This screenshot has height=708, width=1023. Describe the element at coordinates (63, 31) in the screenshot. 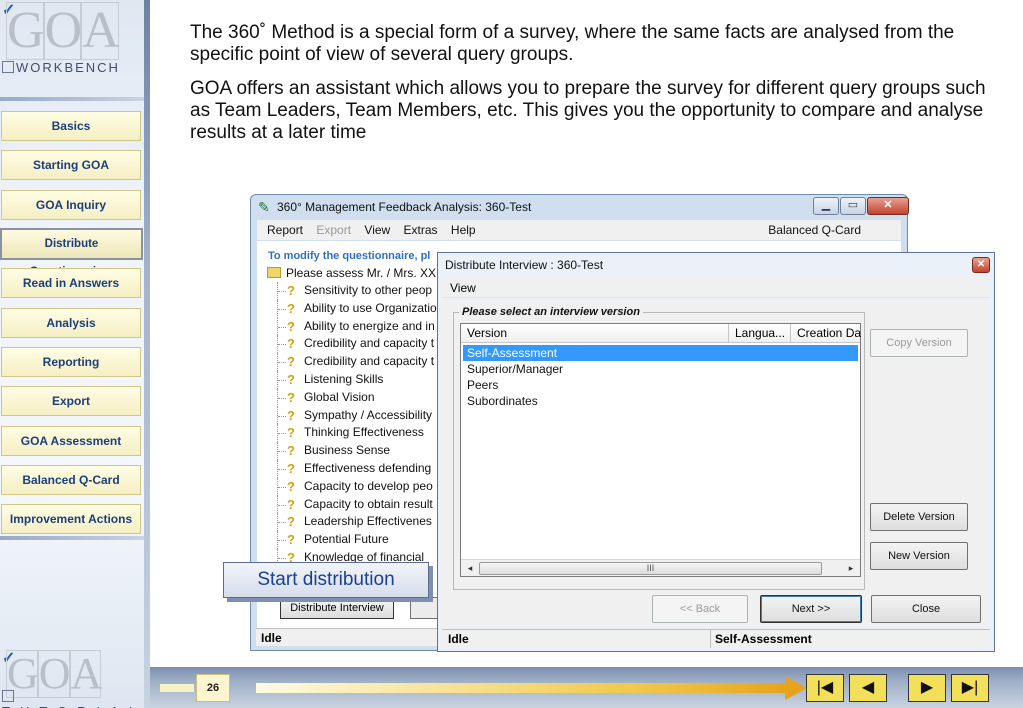

I see `goa-logo-letters: GOA` at that location.